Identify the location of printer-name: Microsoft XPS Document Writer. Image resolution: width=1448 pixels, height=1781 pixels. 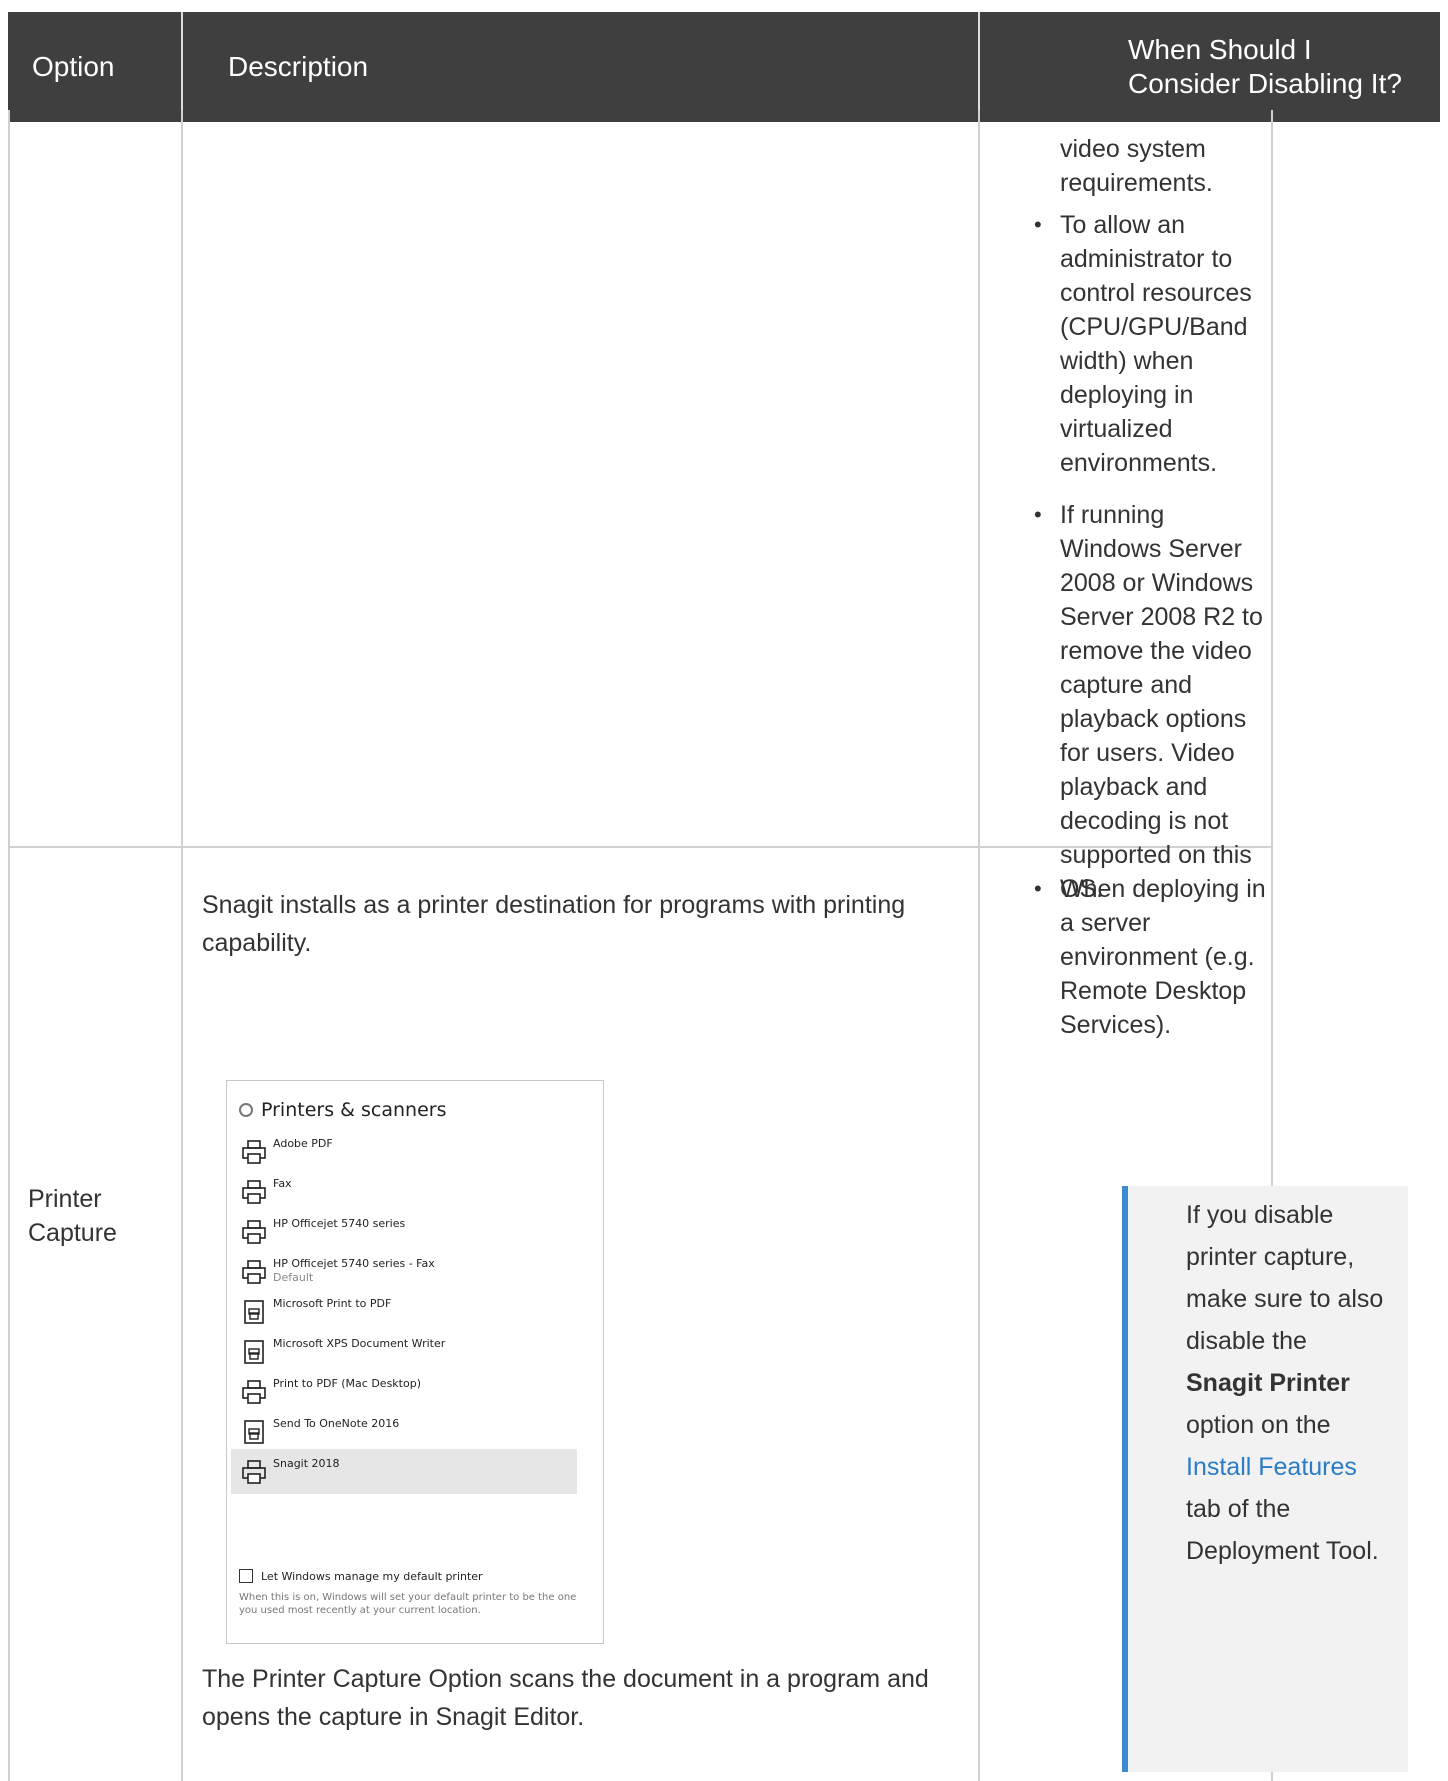
(359, 1343).